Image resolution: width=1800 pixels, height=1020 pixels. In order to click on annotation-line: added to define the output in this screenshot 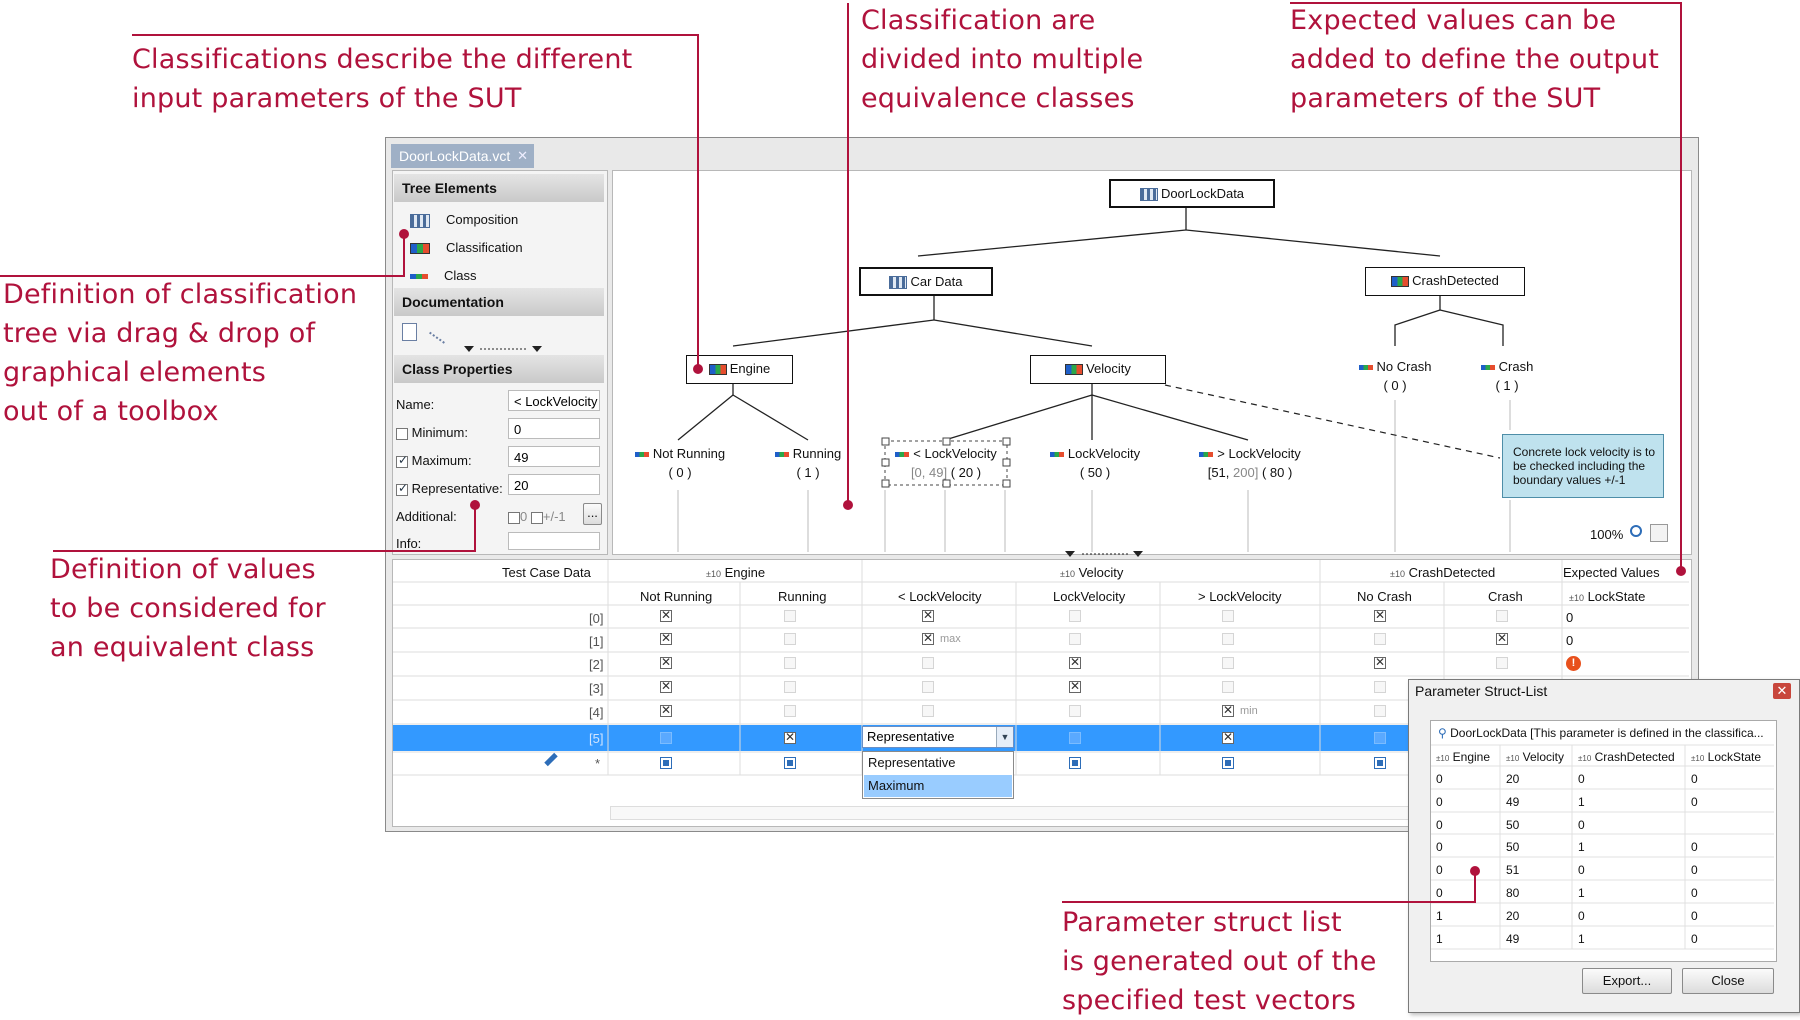, I will do `click(1475, 59)`.